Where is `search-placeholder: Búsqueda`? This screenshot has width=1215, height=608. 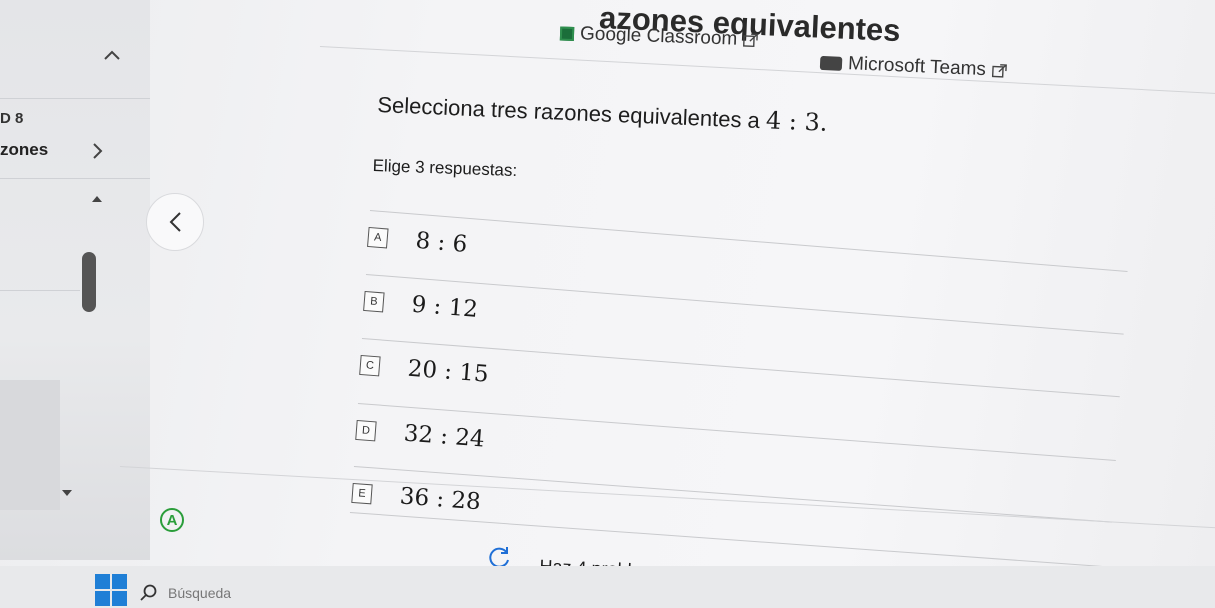 search-placeholder: Búsqueda is located at coordinates (200, 593).